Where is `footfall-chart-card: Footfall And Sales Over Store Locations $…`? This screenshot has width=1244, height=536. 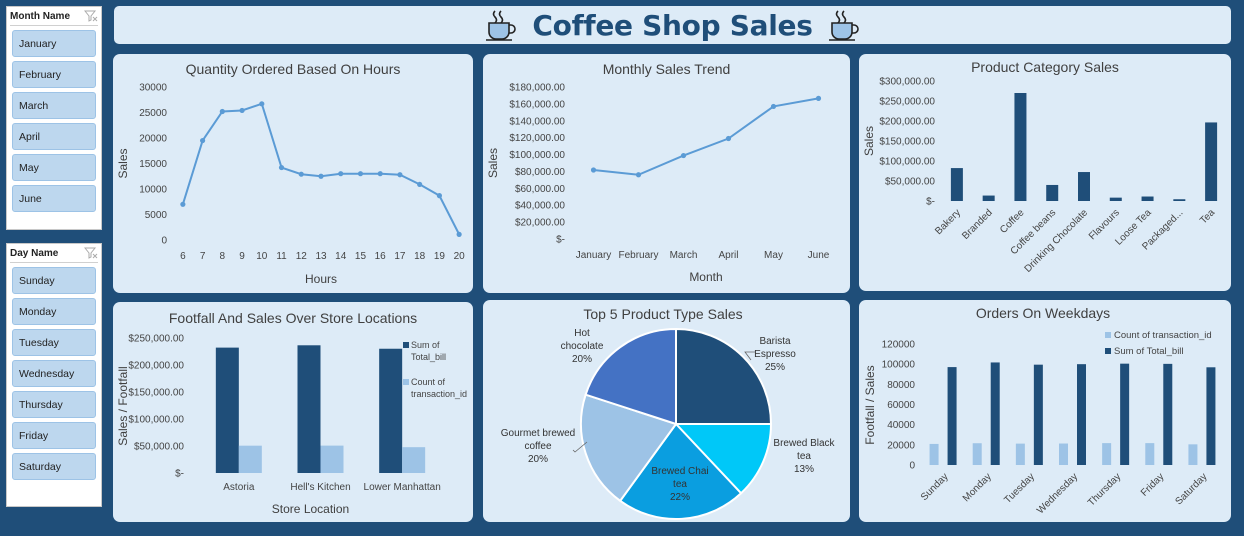 footfall-chart-card: Footfall And Sales Over Store Locations $… is located at coordinates (293, 412).